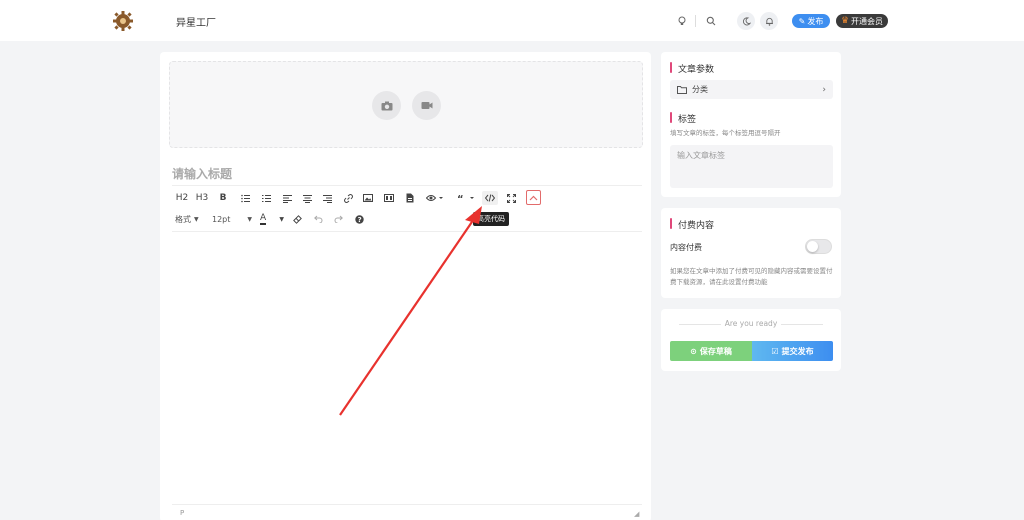 This screenshot has height=520, width=1024. I want to click on code-highlight-icon, so click(490, 198).